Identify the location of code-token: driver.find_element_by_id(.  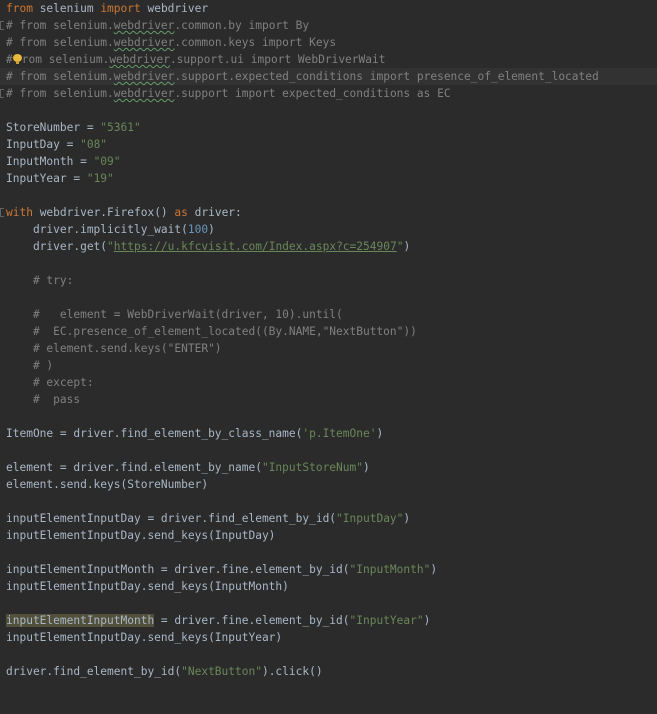
(94, 671).